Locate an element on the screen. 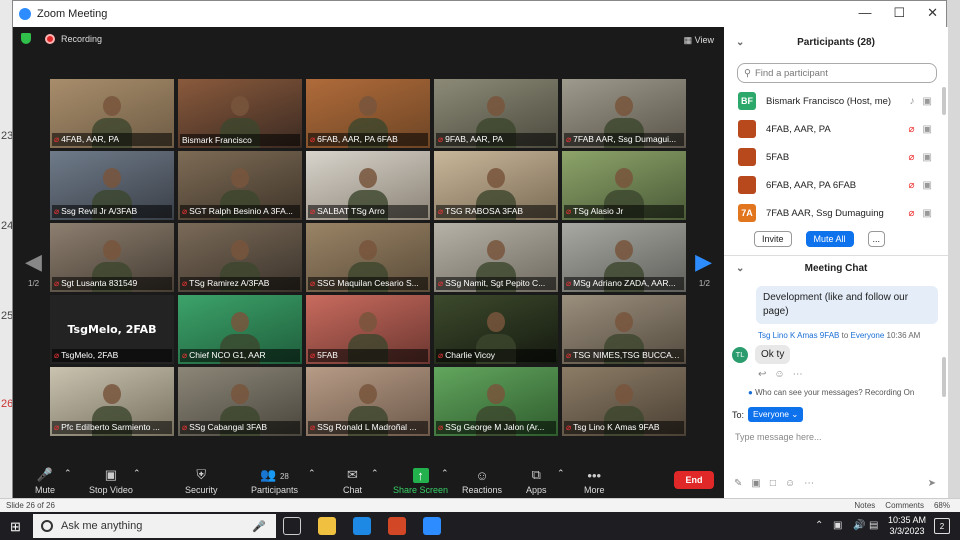 This screenshot has height=540, width=960. participant-search-input: ⚲ Find a participant is located at coordinates (837, 73).